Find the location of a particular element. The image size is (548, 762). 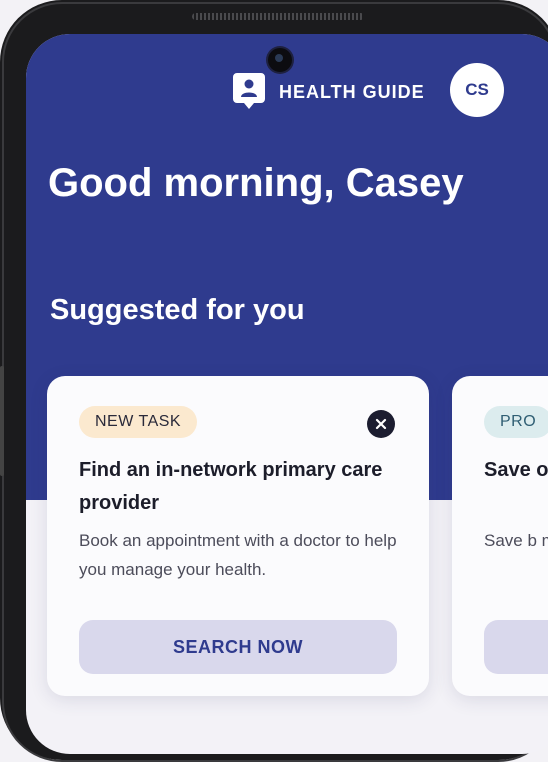

card-description: Save b medic is located at coordinates (516, 540).